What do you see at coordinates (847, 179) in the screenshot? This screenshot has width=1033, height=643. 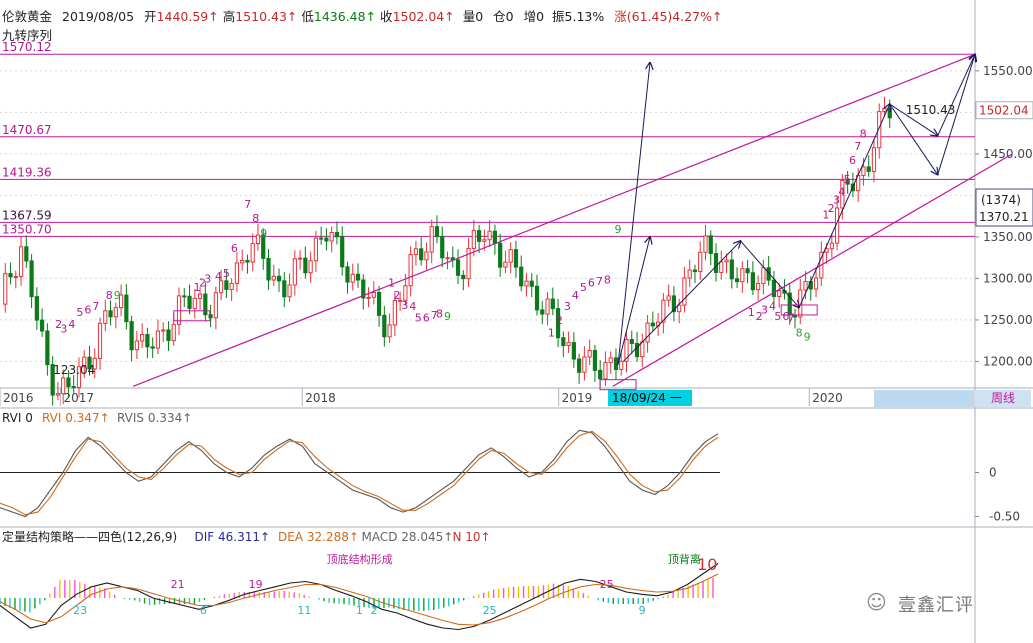 I see `nine-turn-digit: 5` at bounding box center [847, 179].